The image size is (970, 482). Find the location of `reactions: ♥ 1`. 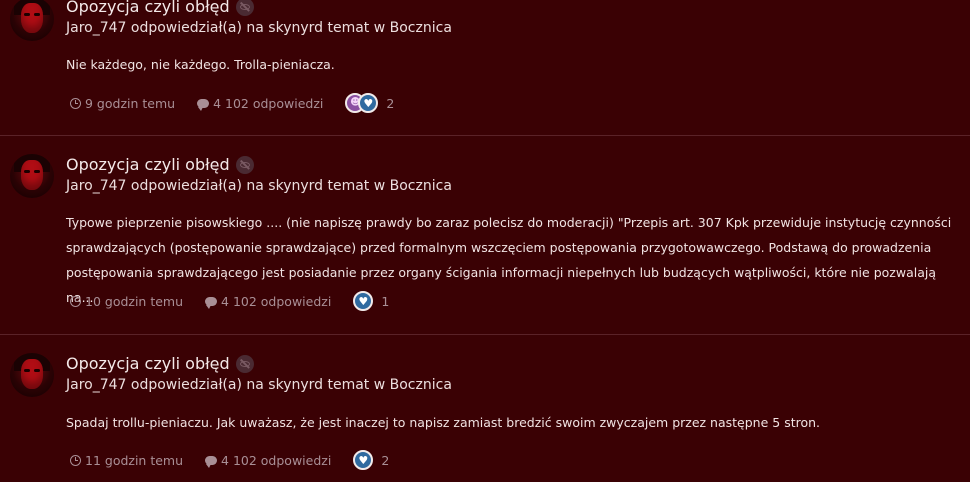

reactions: ♥ 1 is located at coordinates (371, 301).